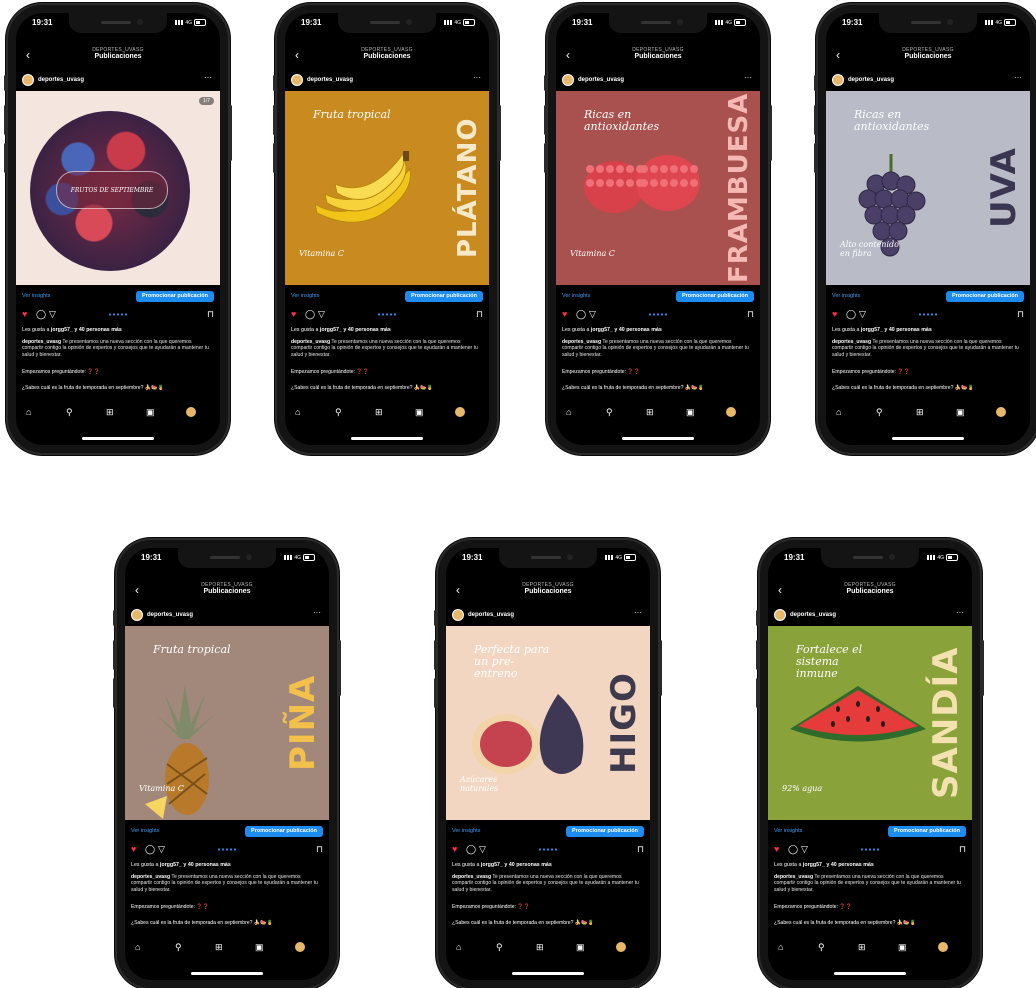 The height and width of the screenshot is (988, 1036). Describe the element at coordinates (387, 188) in the screenshot. I see `post-image-platano: Fruta tropical Vitamina C PLÁTANO` at that location.